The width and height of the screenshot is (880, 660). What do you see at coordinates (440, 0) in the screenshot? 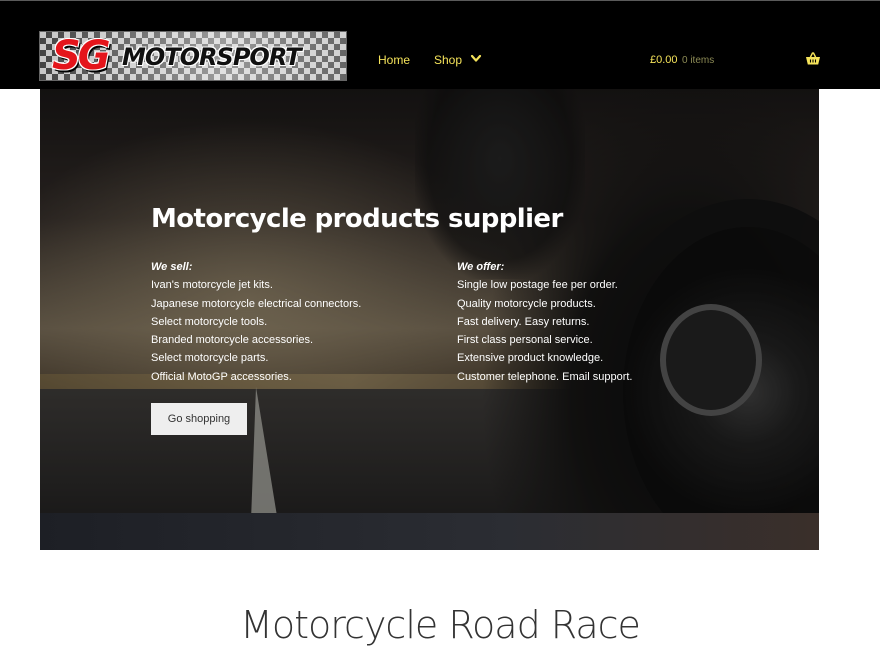
I see `header-top-border` at bounding box center [440, 0].